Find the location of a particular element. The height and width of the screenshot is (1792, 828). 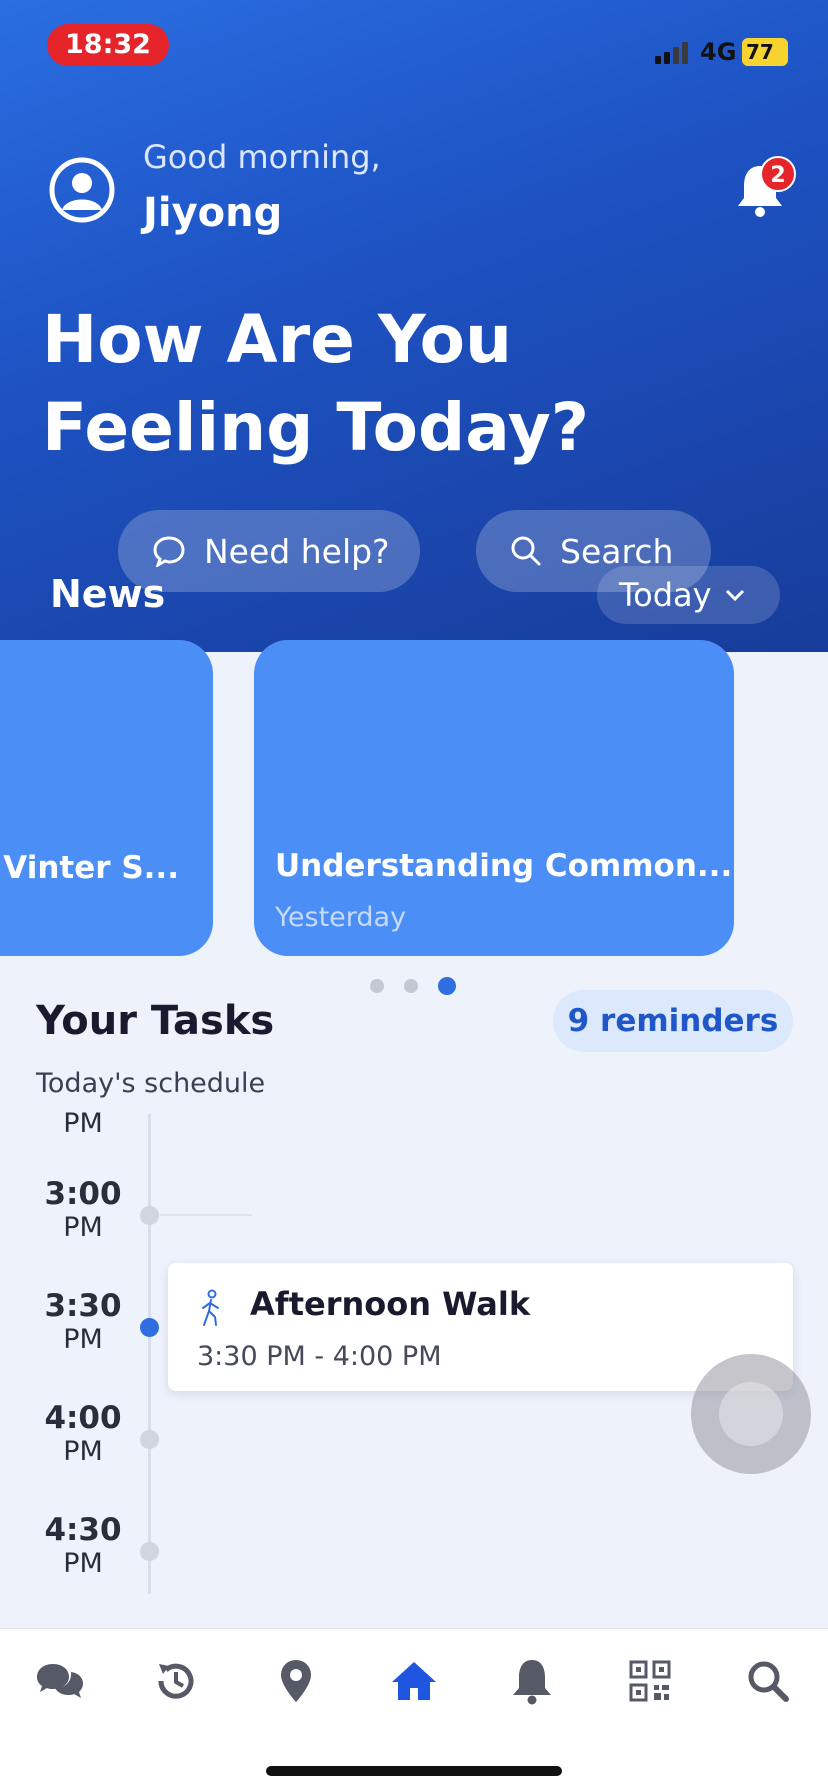

home-indicator is located at coordinates (414, 1771).